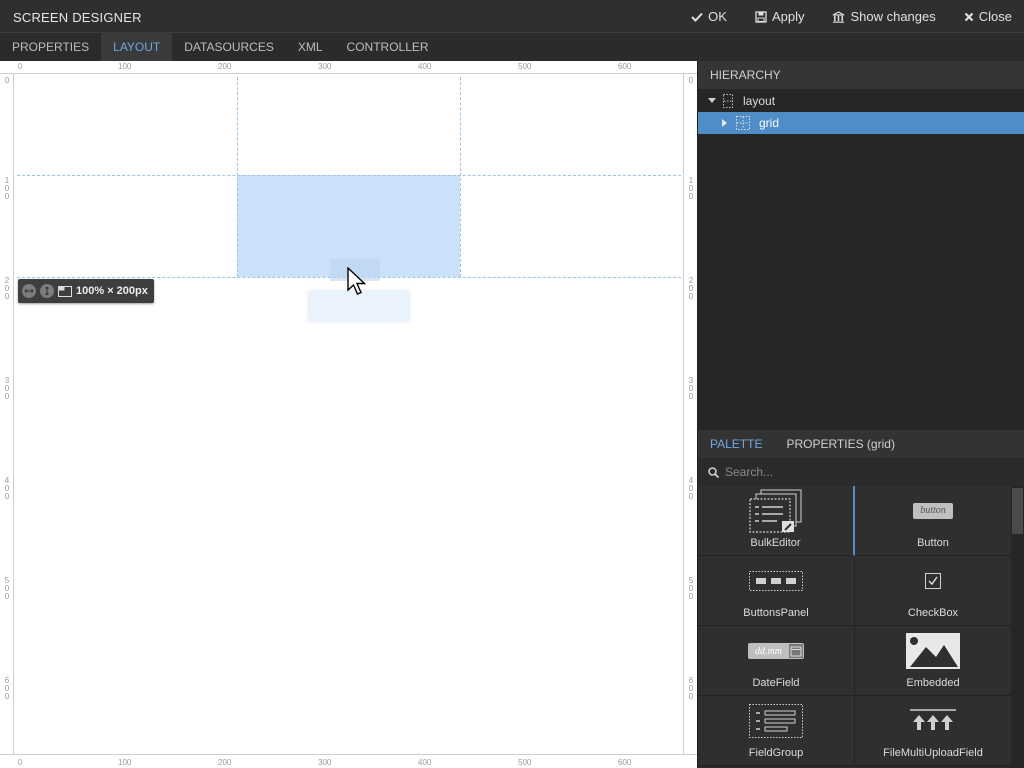  I want to click on palette-item-label: ButtonsPanel, so click(776, 613).